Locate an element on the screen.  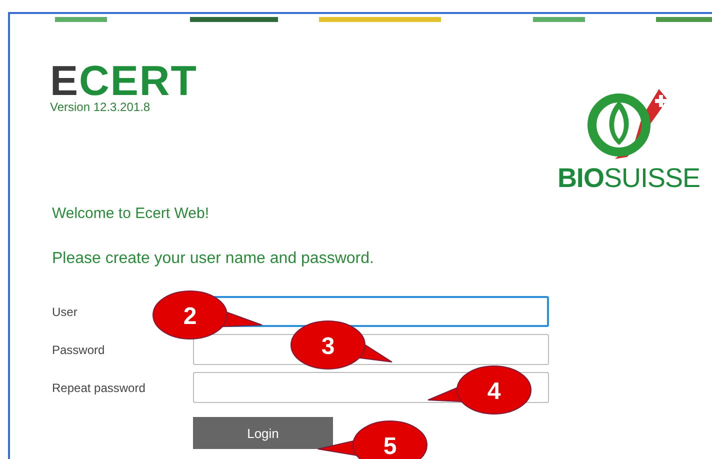
callout-number: 4 is located at coordinates (494, 391).